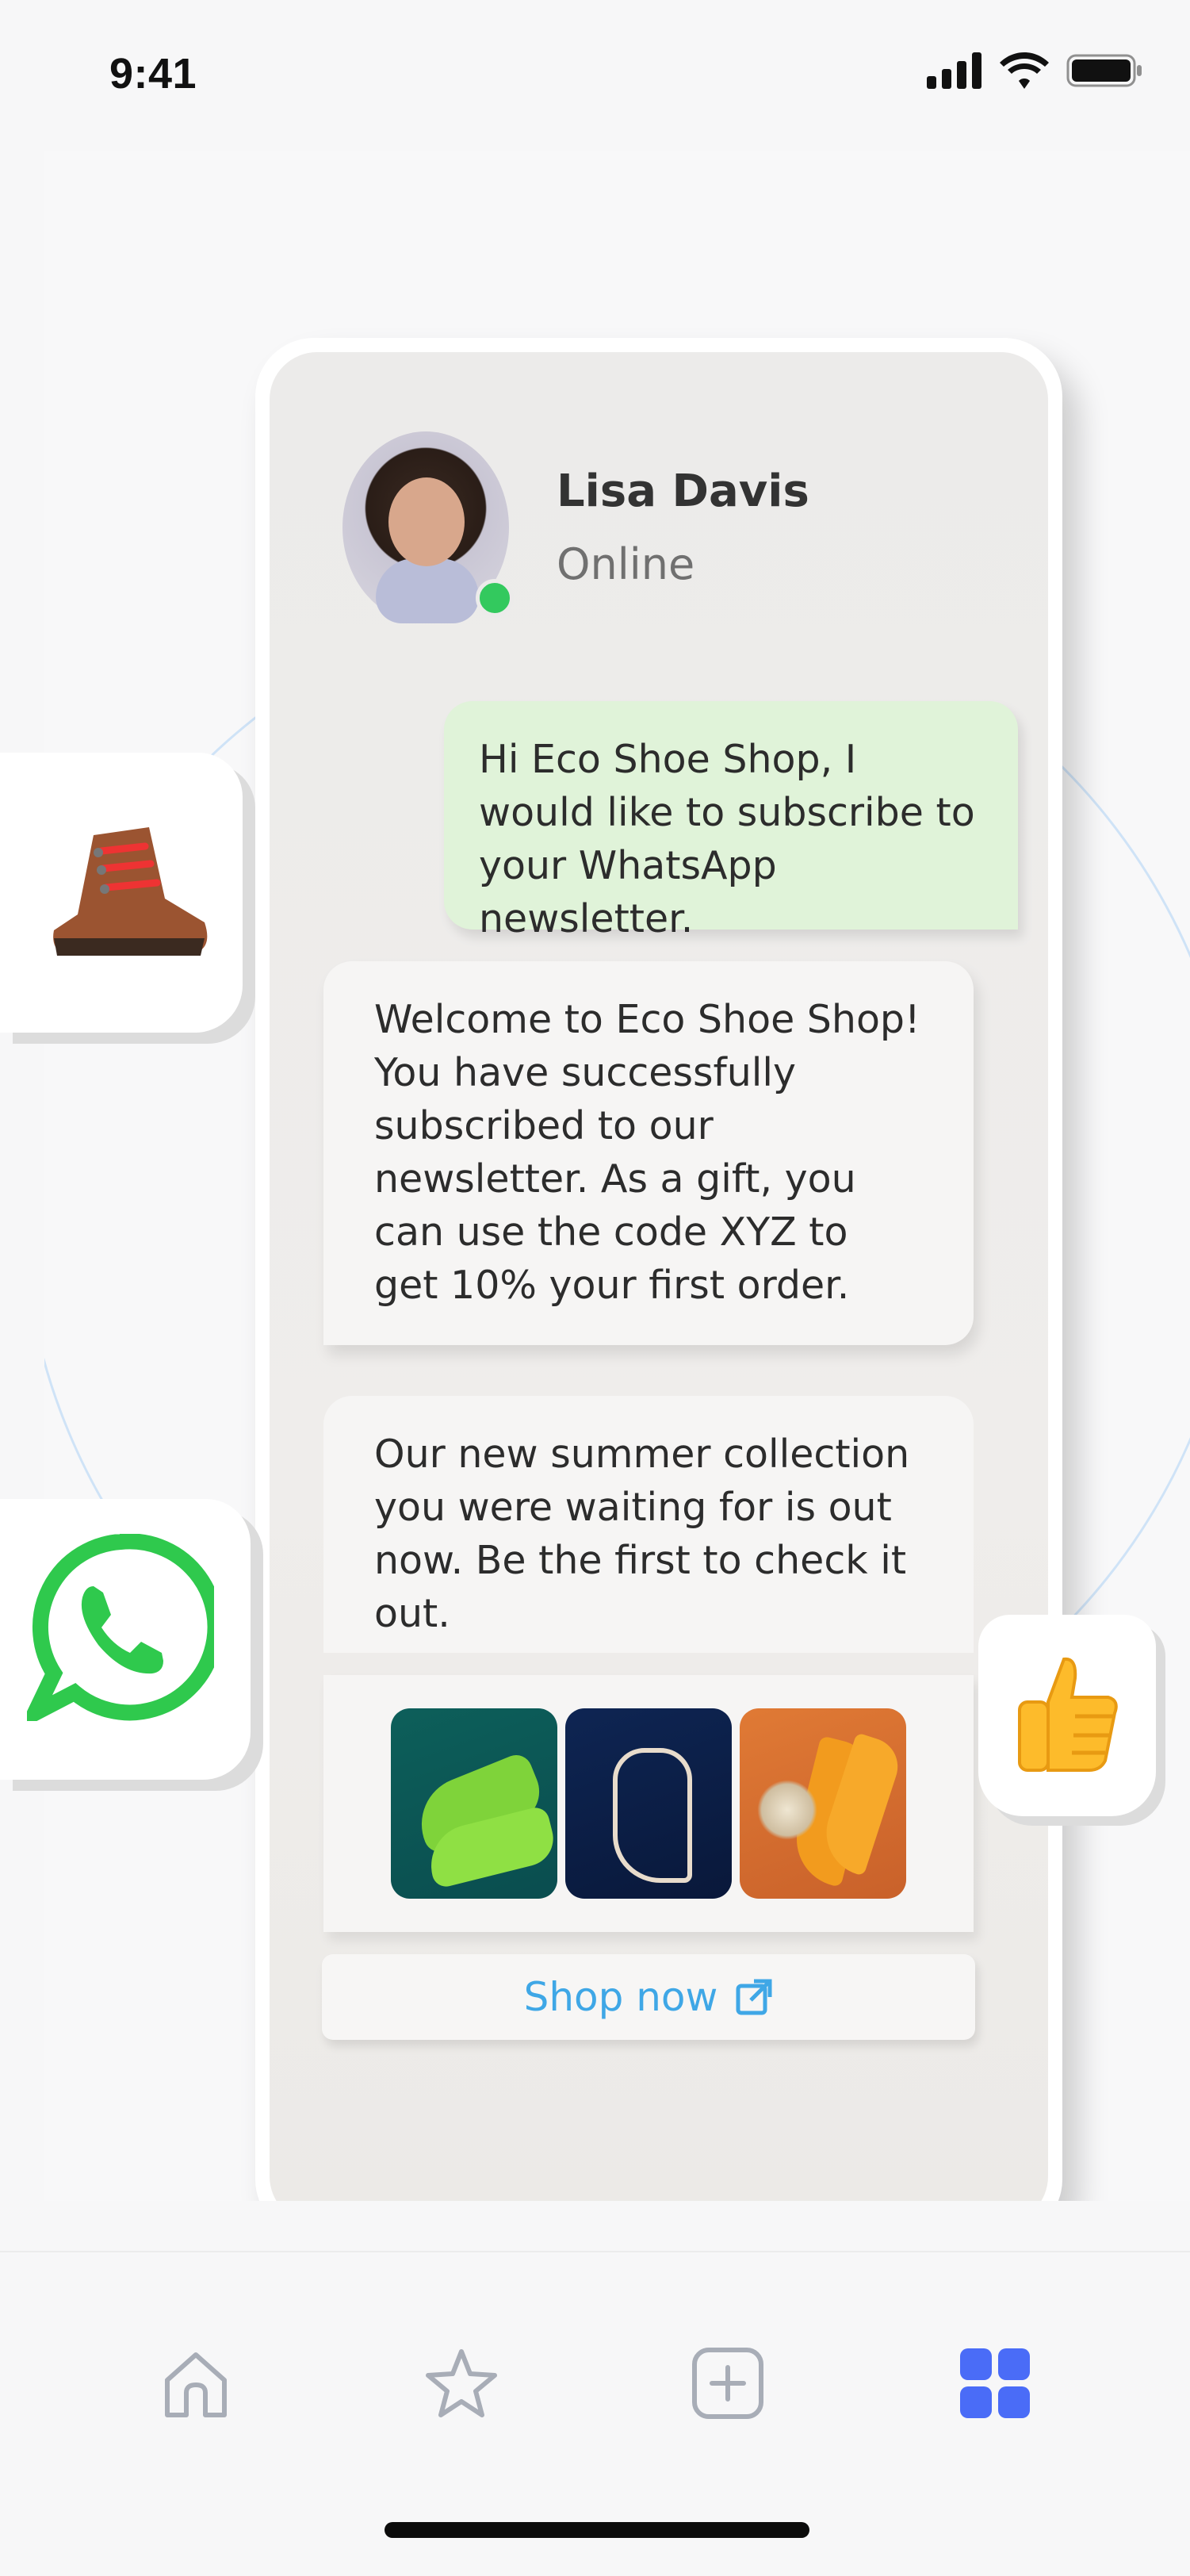 The image size is (1190, 2576). I want to click on tab-add, so click(727, 2384).